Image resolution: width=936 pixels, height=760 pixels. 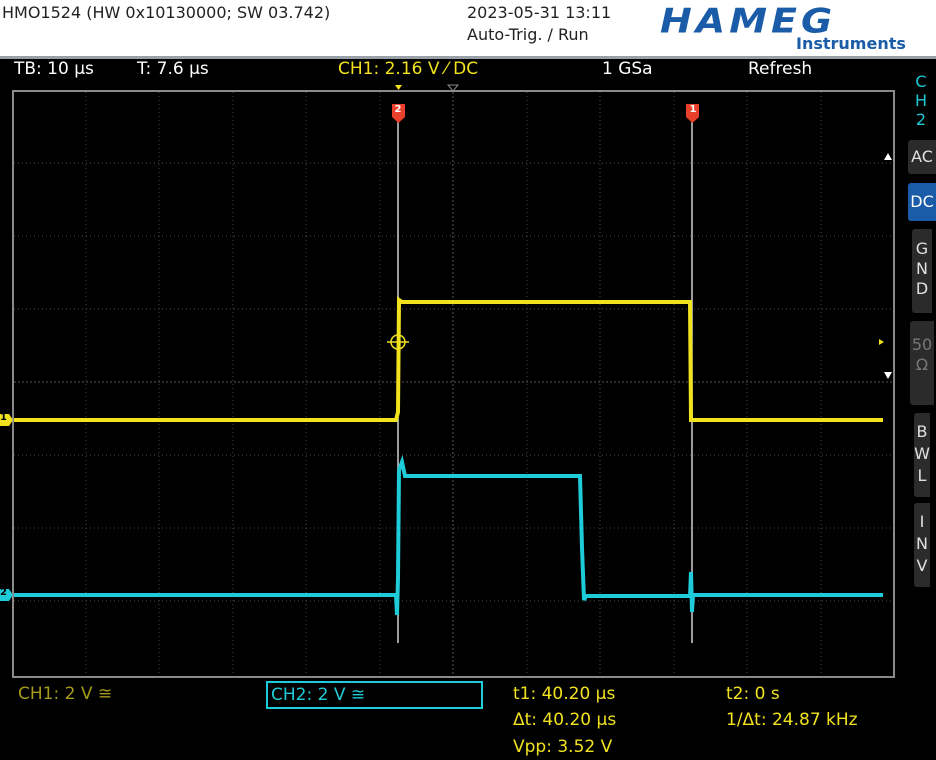 What do you see at coordinates (65, 694) in the screenshot?
I see `ch1-scale-readout: CH1: 2 V ≅` at bounding box center [65, 694].